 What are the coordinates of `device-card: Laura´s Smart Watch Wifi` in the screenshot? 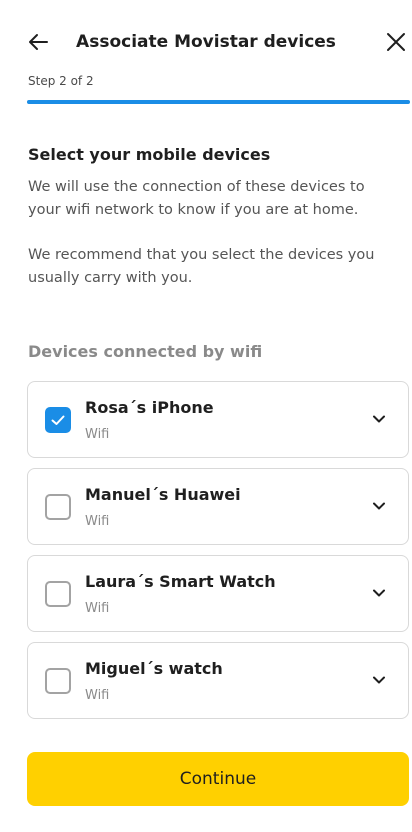 It's located at (218, 593).